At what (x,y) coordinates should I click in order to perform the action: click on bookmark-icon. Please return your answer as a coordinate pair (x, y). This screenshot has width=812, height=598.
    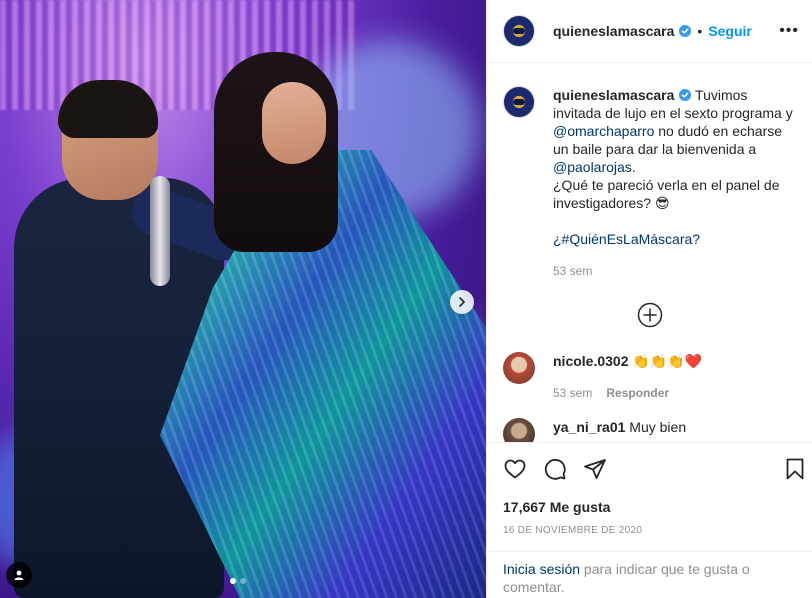
    Looking at the image, I should click on (795, 469).